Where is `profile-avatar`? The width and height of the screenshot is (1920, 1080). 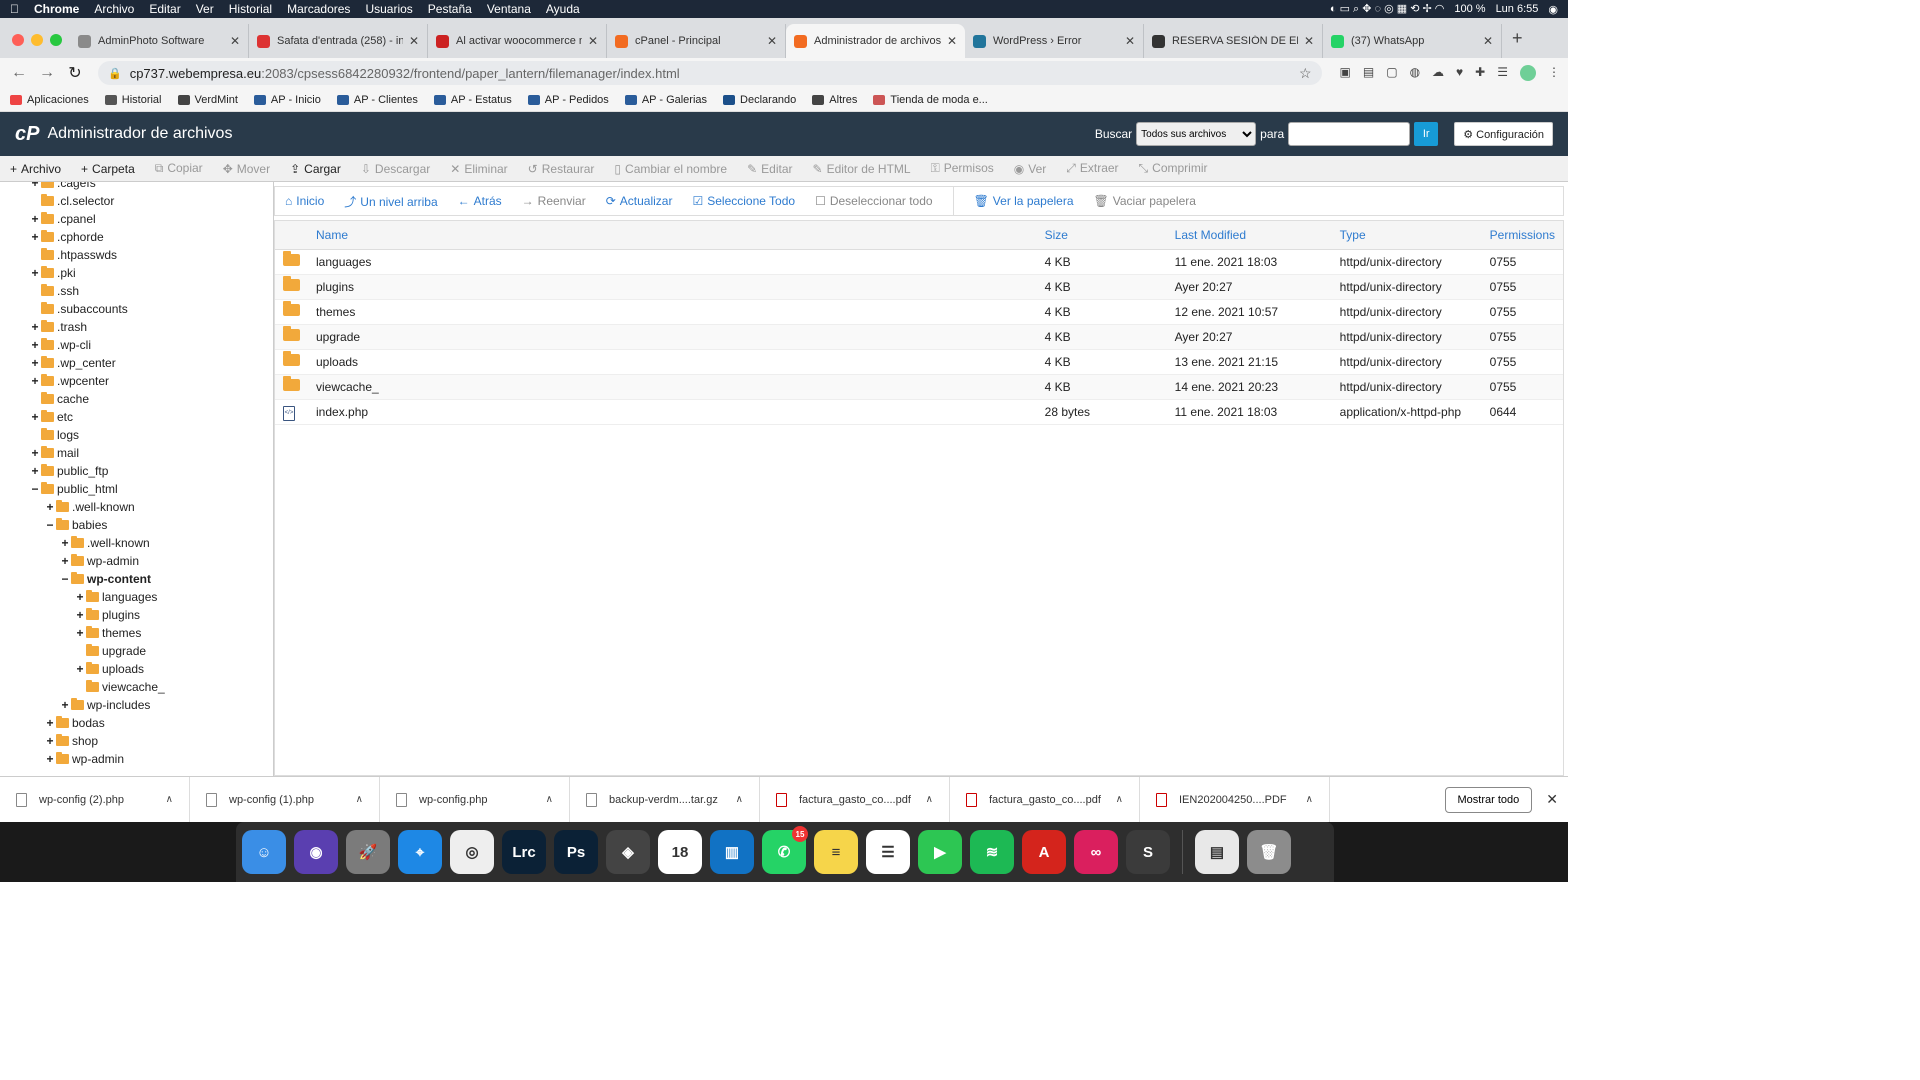 profile-avatar is located at coordinates (1528, 73).